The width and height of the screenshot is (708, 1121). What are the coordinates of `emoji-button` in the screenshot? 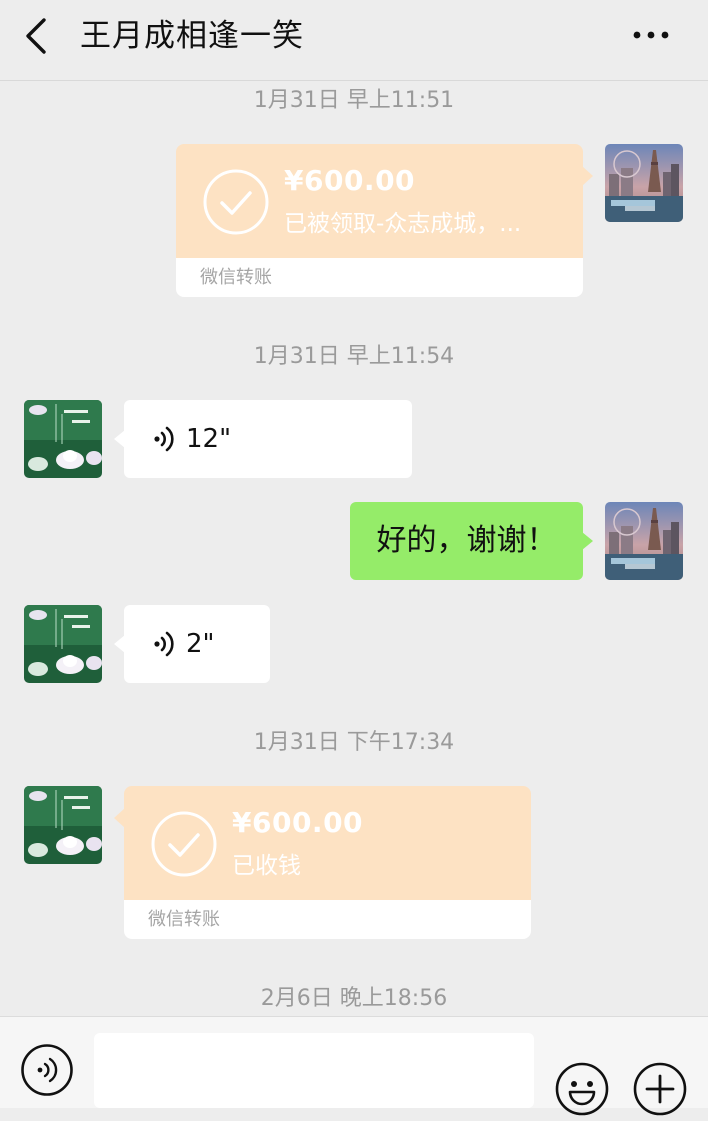 It's located at (582, 1089).